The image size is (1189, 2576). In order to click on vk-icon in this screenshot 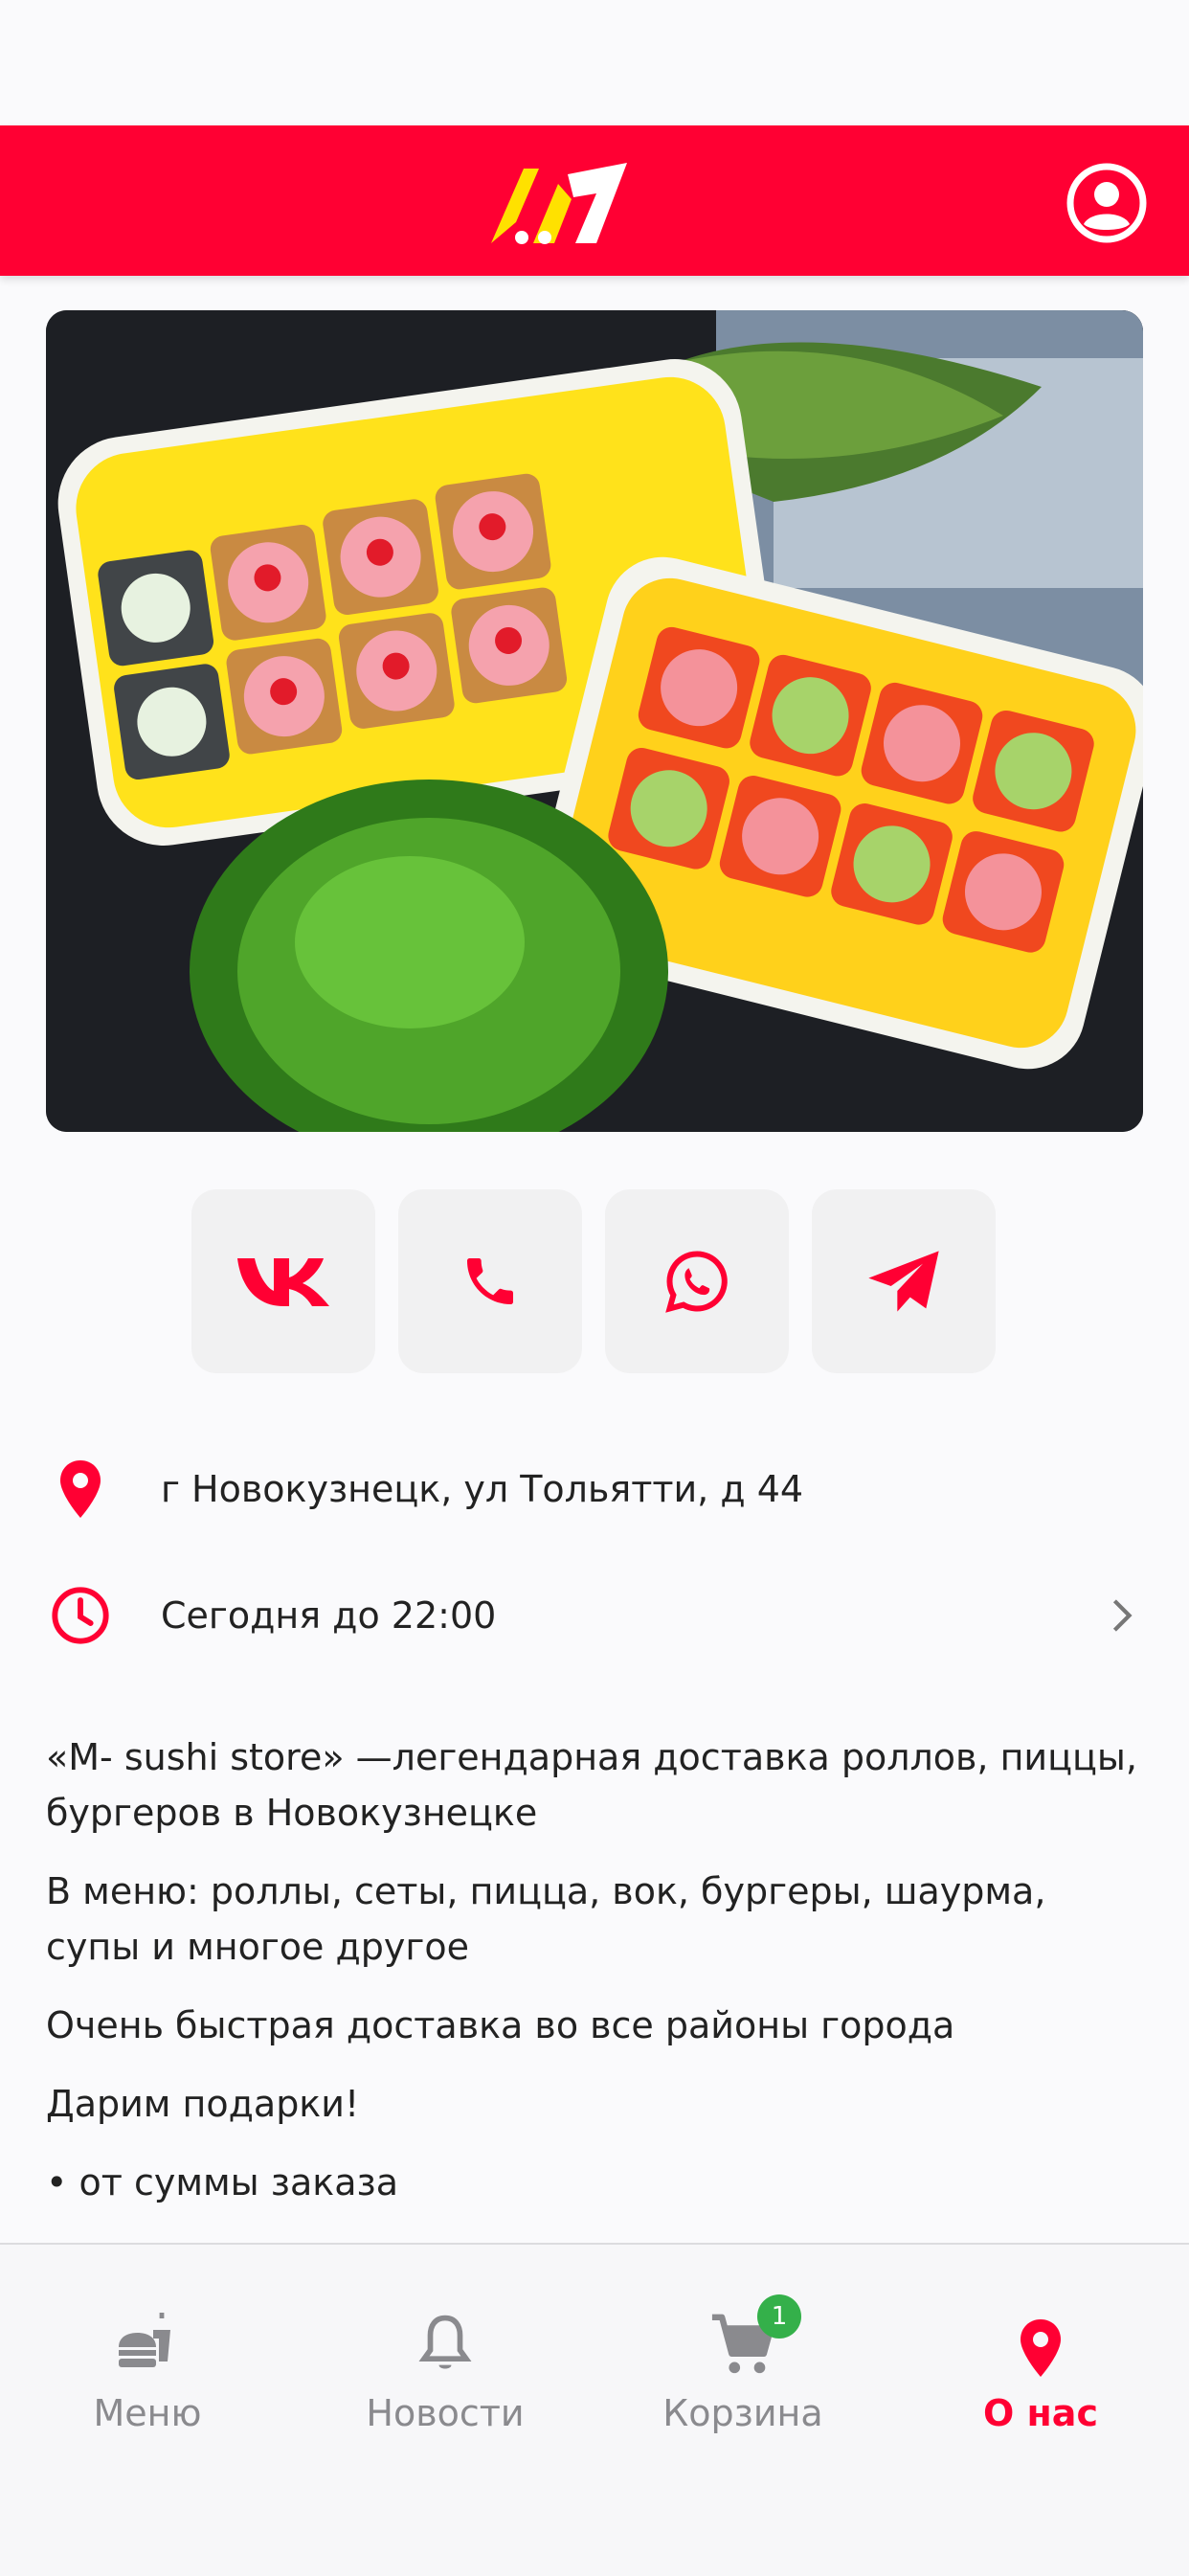, I will do `click(283, 1282)`.